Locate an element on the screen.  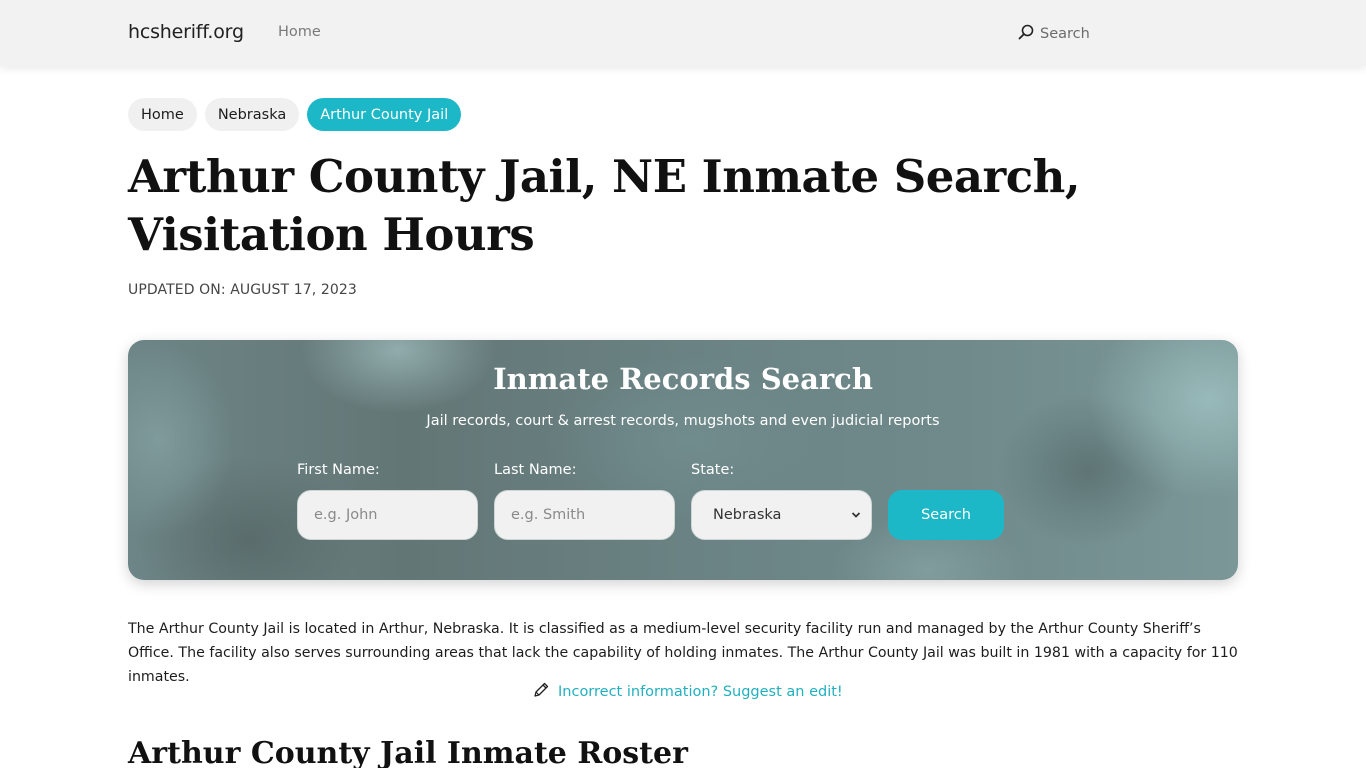
suggest-edit-link: Incorrect information? Suggest an edit! is located at coordinates (687, 692).